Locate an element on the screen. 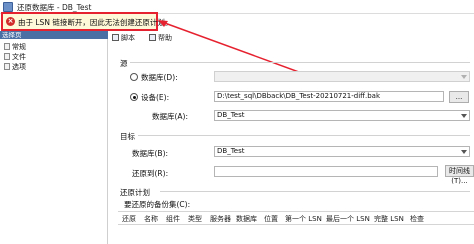  column-header: 还原 is located at coordinates (129, 219).